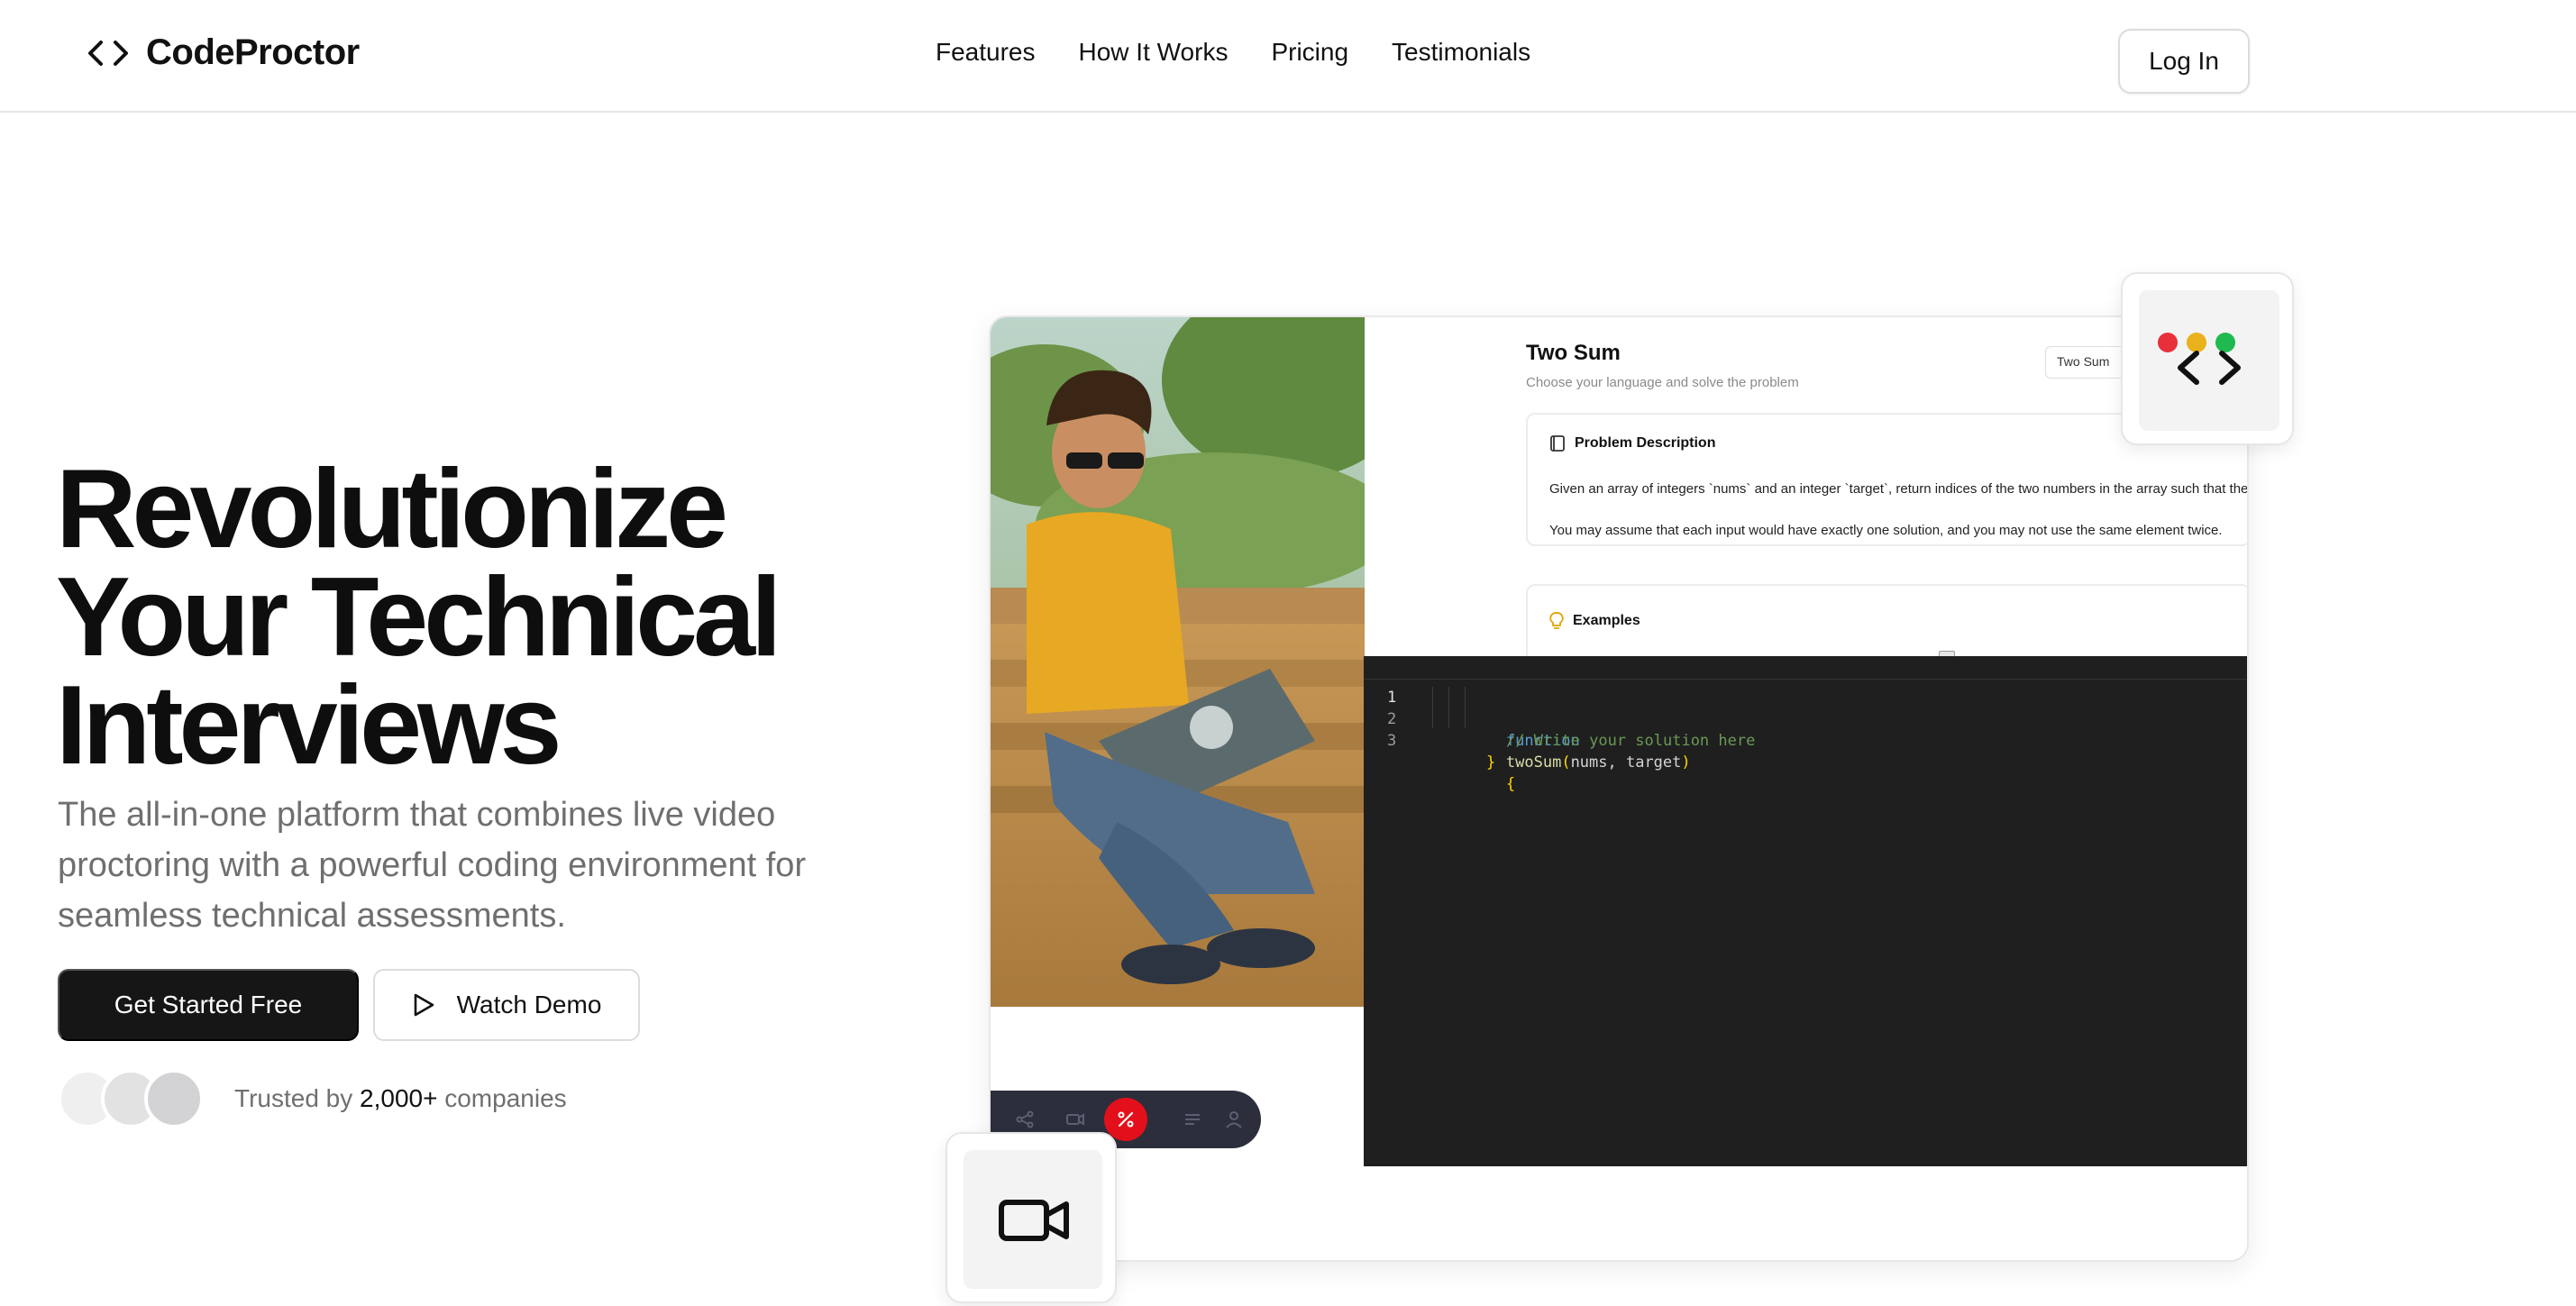  I want to click on examples-heading: Examples, so click(1594, 621).